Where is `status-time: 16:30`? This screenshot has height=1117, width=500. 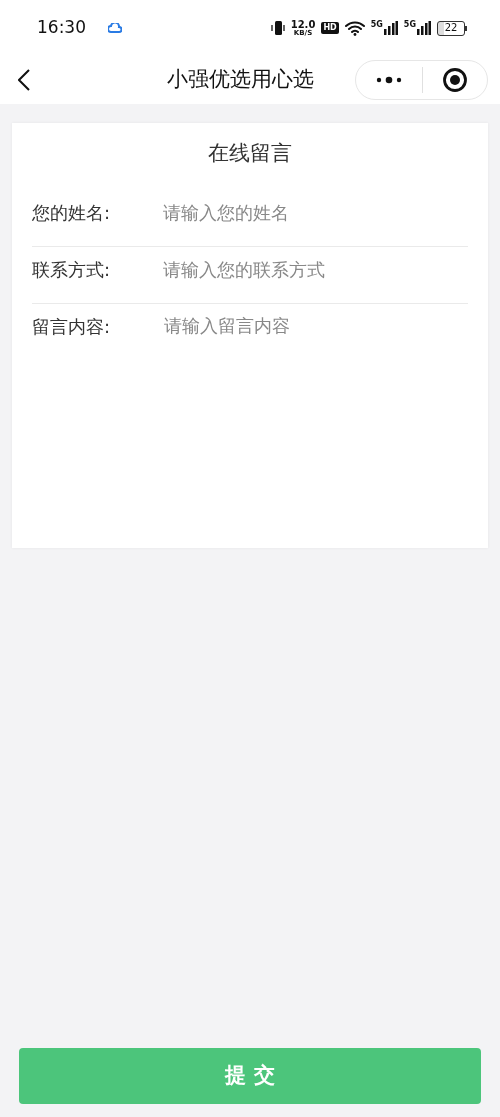
status-time: 16:30 is located at coordinates (61, 28).